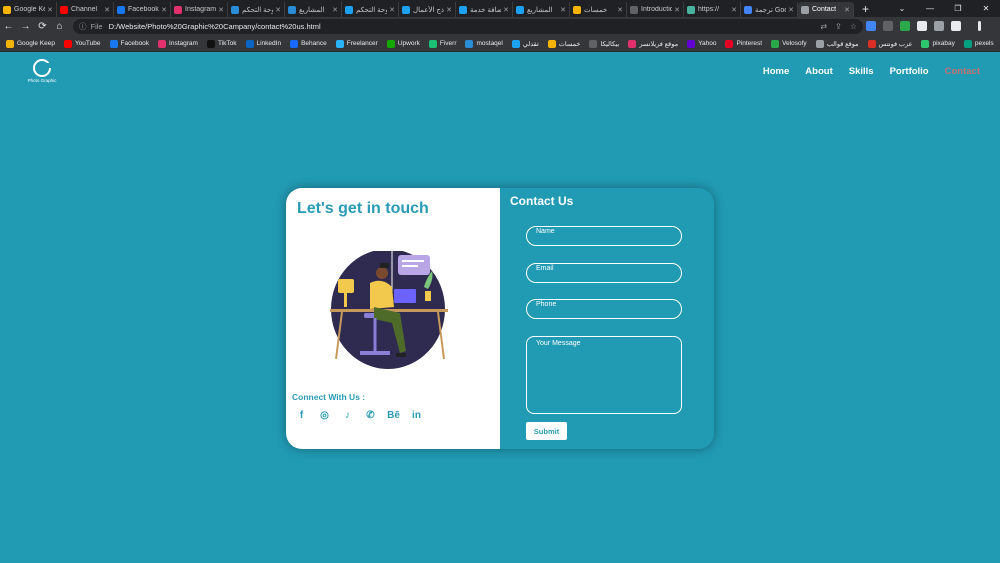 This screenshot has width=1000, height=563. I want to click on bookmark-star-icon: ☆, so click(853, 26).